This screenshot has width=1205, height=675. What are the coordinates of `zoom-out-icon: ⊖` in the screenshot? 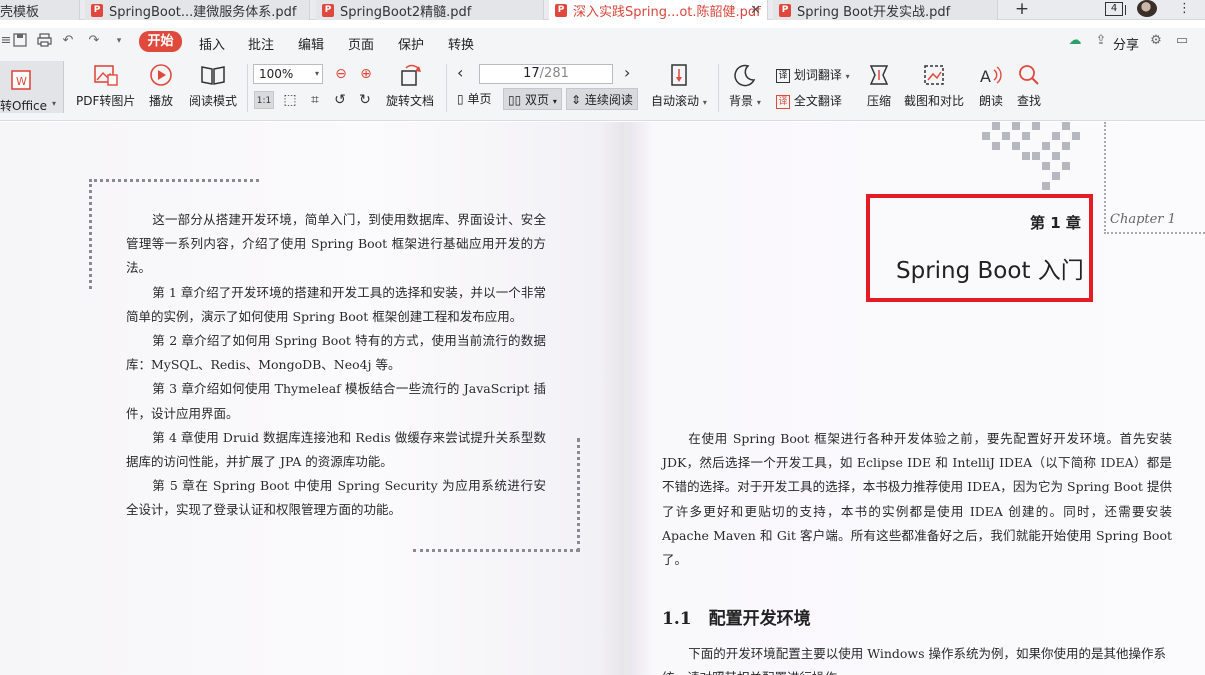 It's located at (341, 74).